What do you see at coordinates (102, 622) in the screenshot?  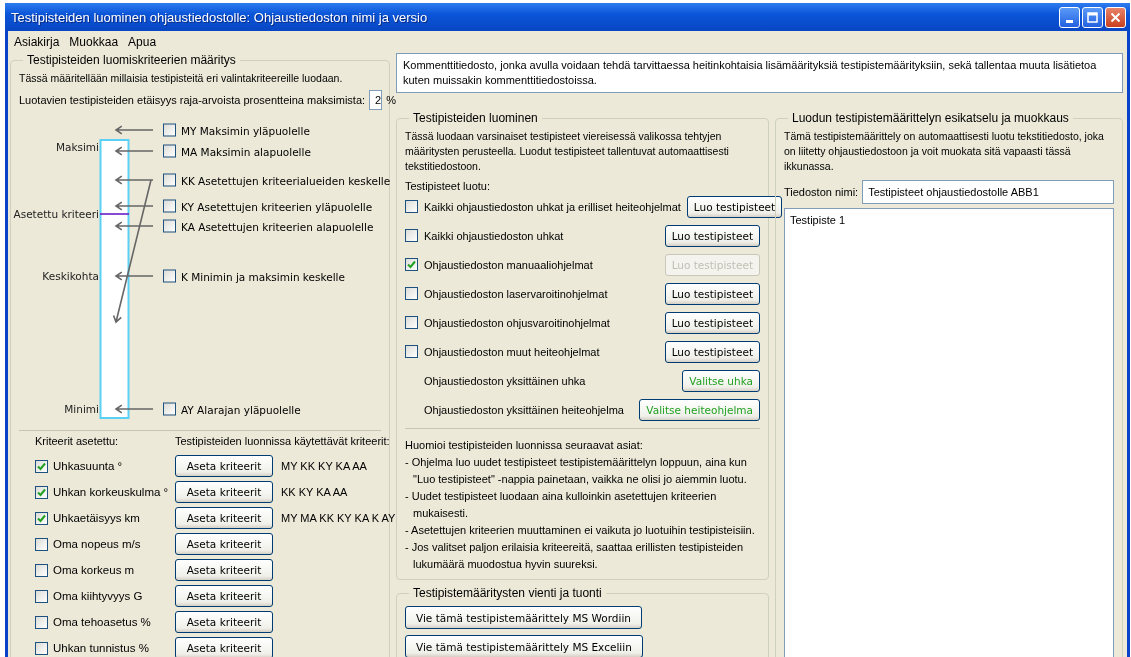 I see `criterion-label: Oma tehoasetus %` at bounding box center [102, 622].